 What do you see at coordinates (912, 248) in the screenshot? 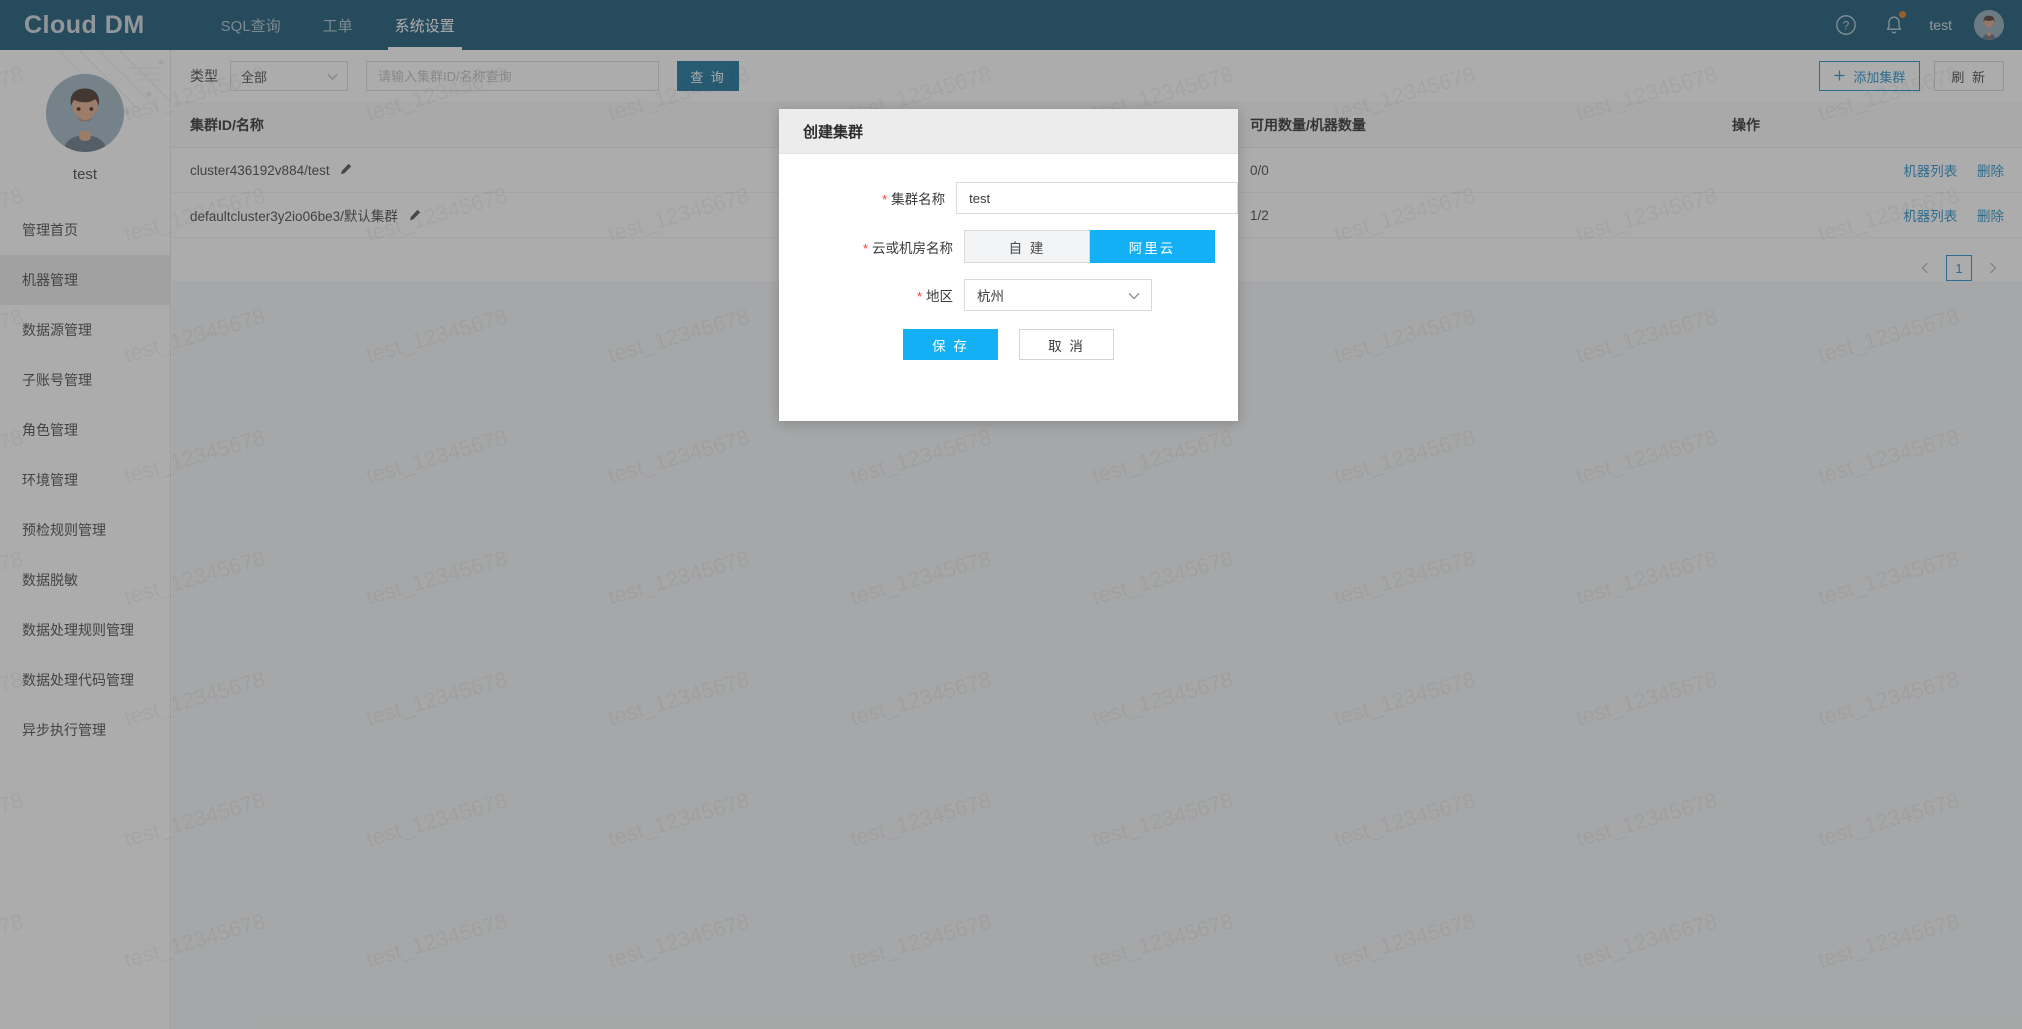
I see `label-cloud-or-idc-text: 云或机房名称` at bounding box center [912, 248].